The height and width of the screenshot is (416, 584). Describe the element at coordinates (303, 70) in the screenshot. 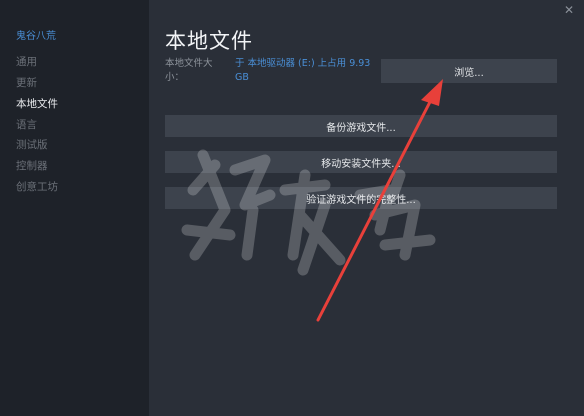

I see `local-files-size-value: 于 本地驱动器 (E:) 上占用 9.93 GB` at that location.